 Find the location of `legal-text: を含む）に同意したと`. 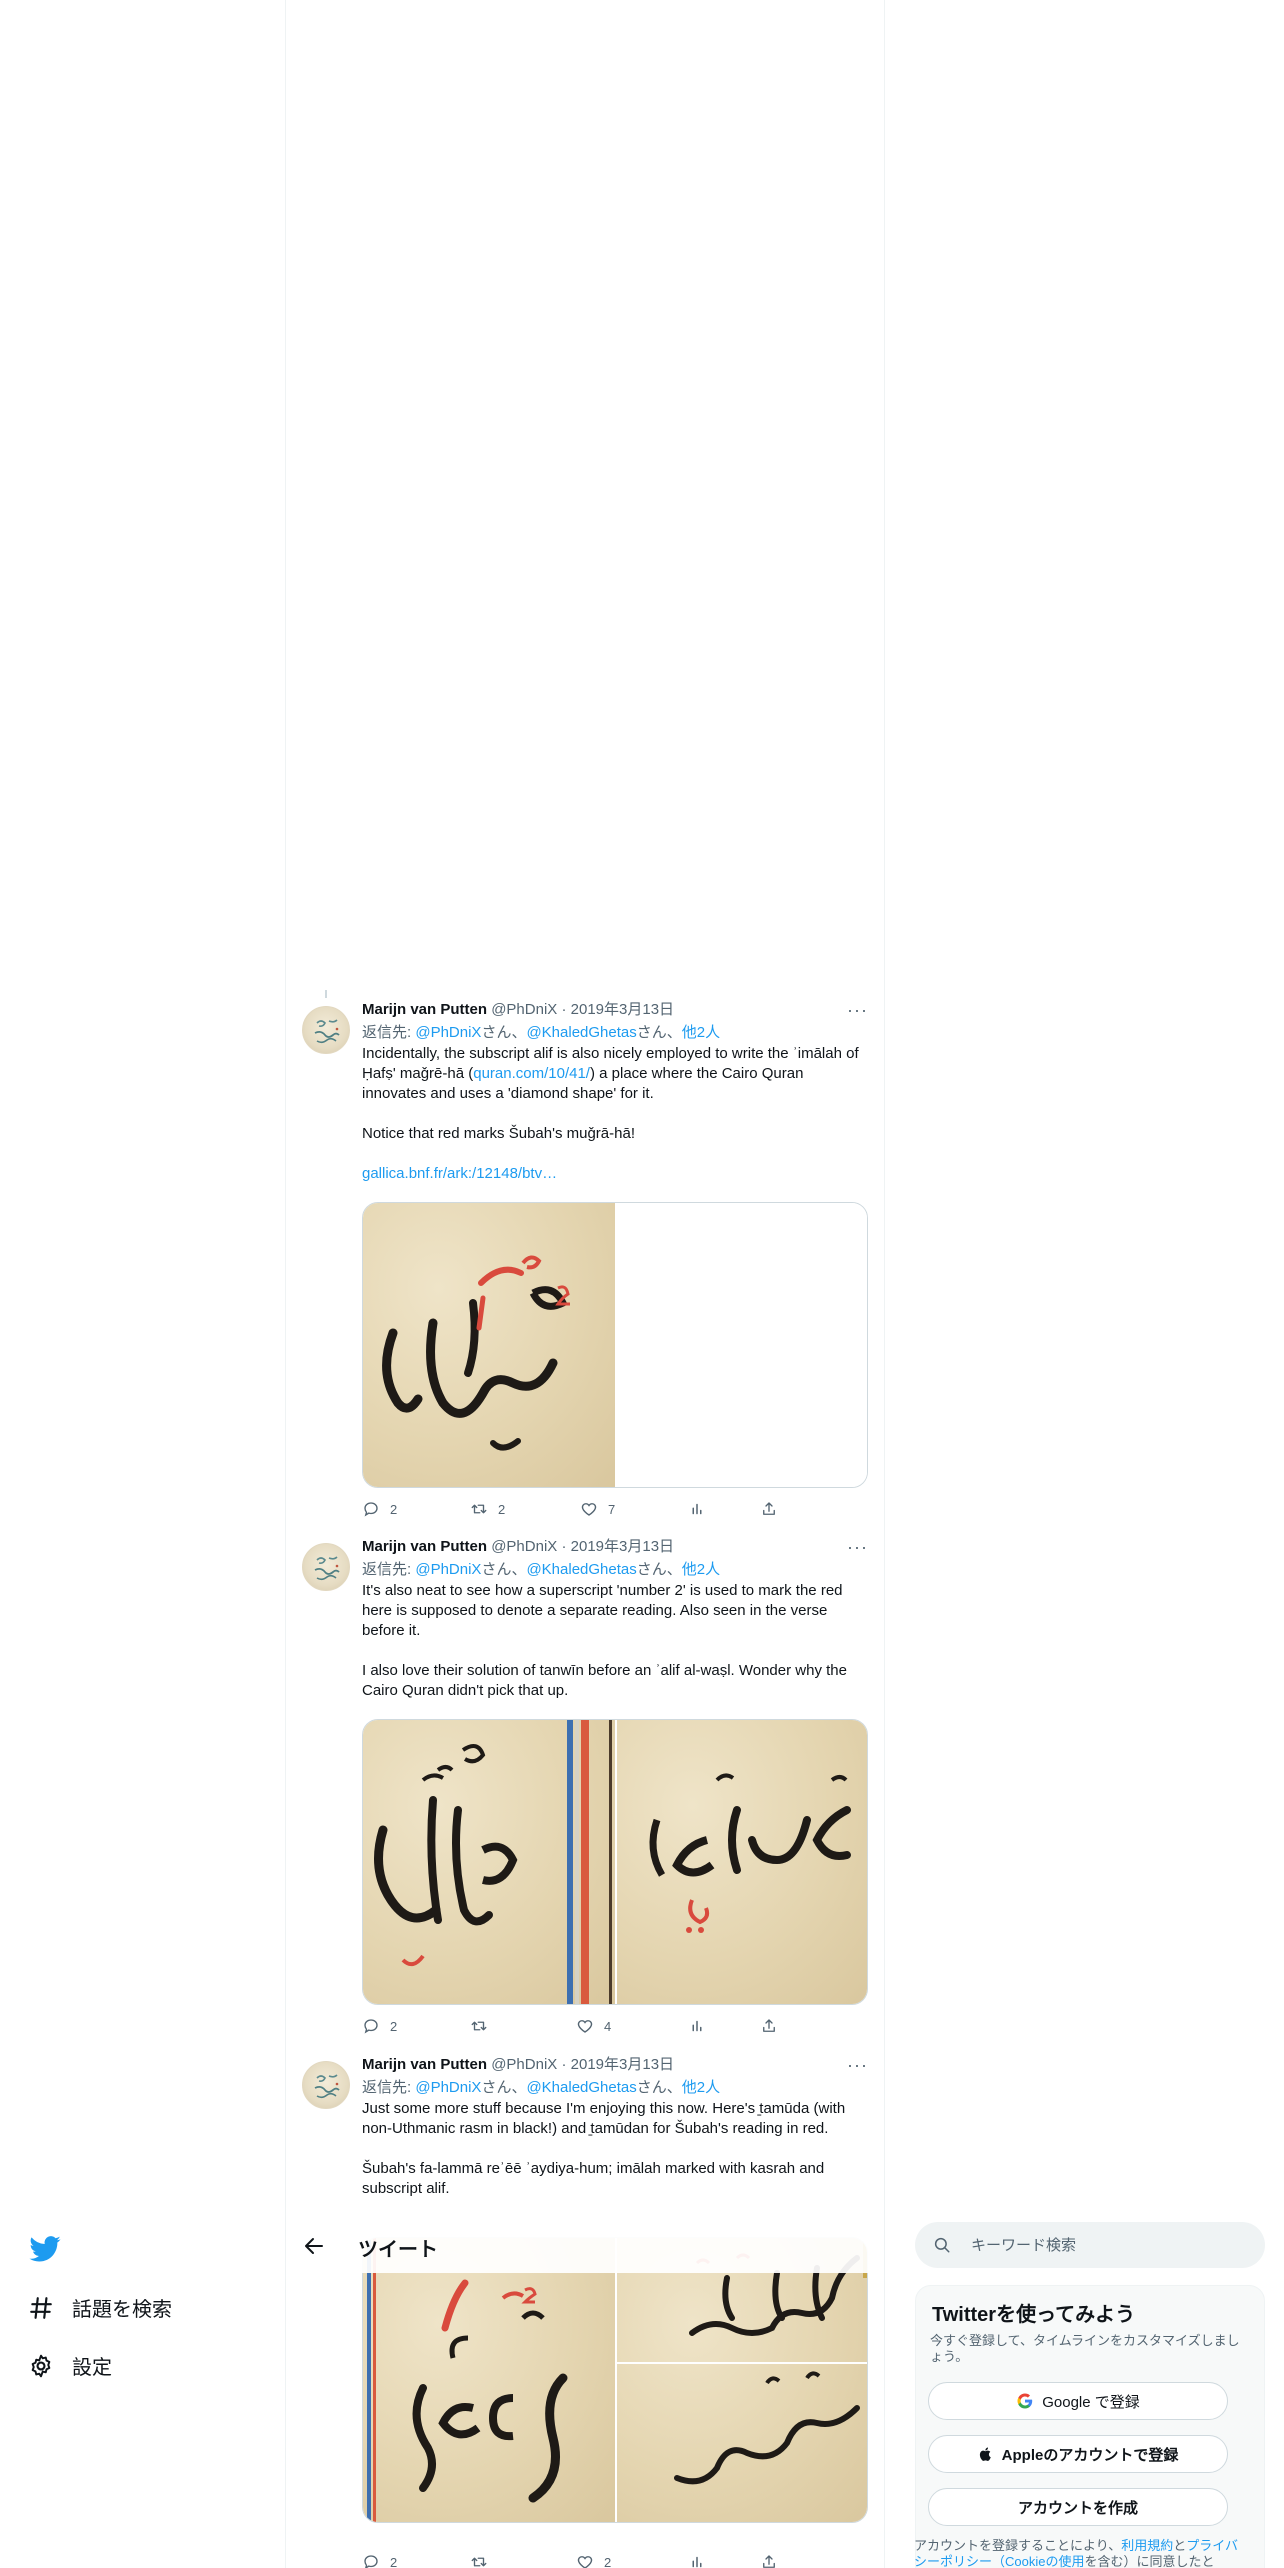

legal-text: を含む）に同意したと is located at coordinates (1149, 2561).